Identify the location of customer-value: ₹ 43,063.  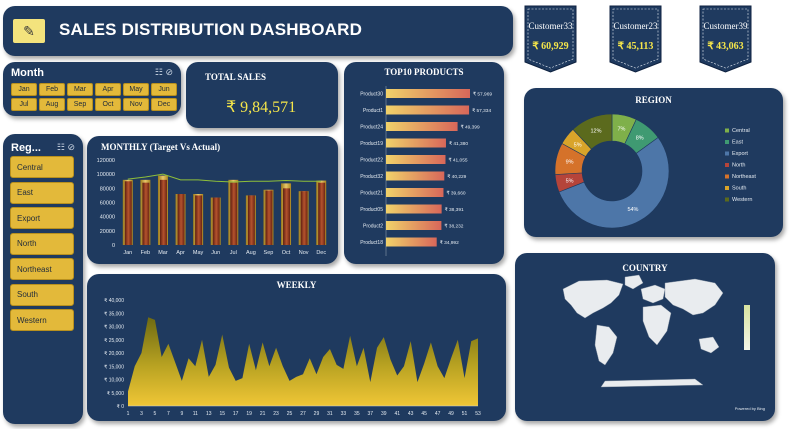
(725, 46).